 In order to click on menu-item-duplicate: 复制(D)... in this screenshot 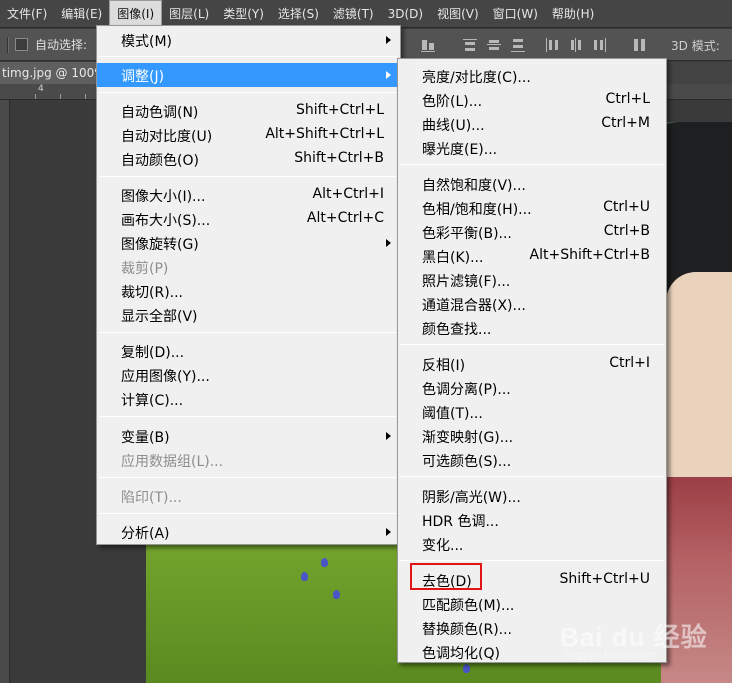, I will do `click(248, 351)`.